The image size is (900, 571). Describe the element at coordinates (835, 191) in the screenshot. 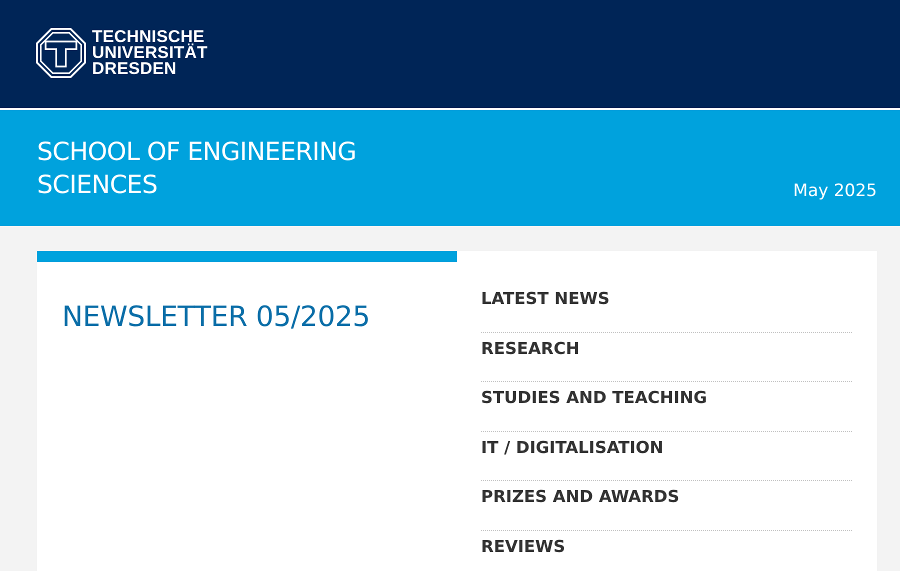

I see `issue-date: May 2025` at that location.